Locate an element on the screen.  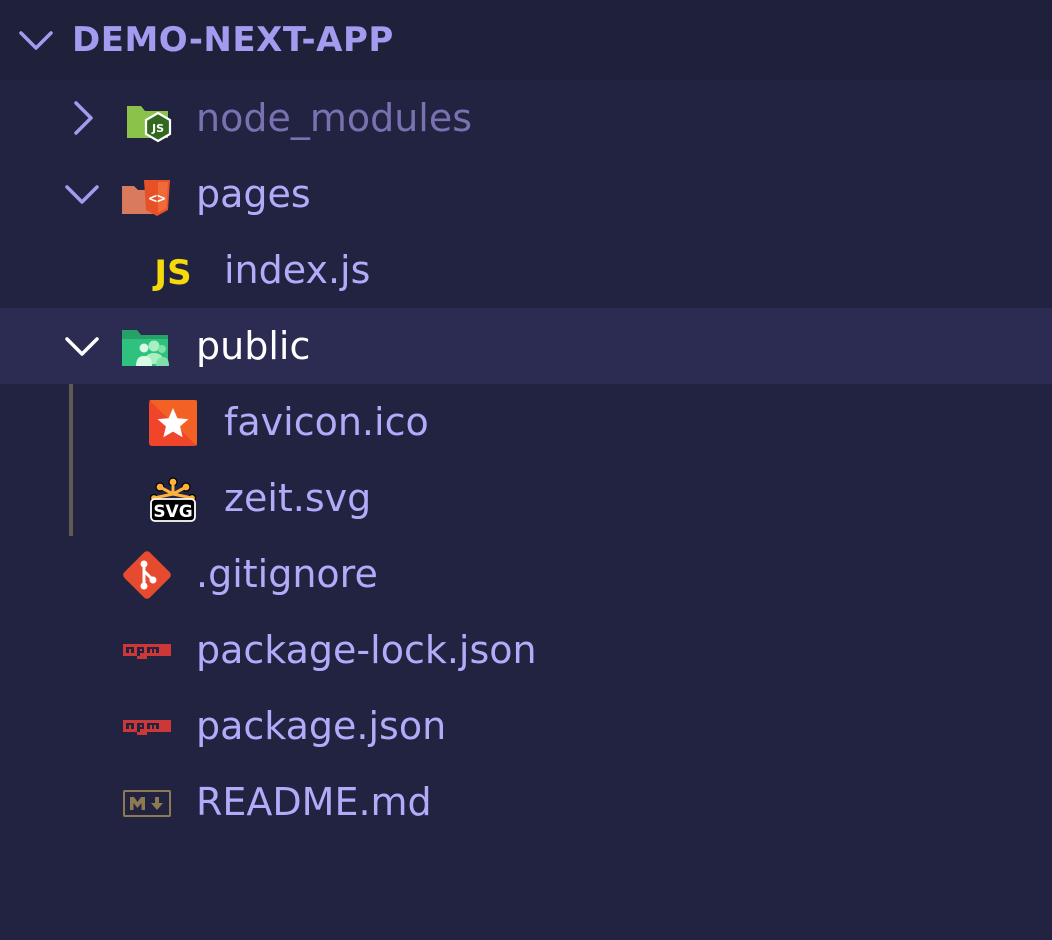
tree-item-zeit-svg: SVG zeit.svg is located at coordinates (526, 498).